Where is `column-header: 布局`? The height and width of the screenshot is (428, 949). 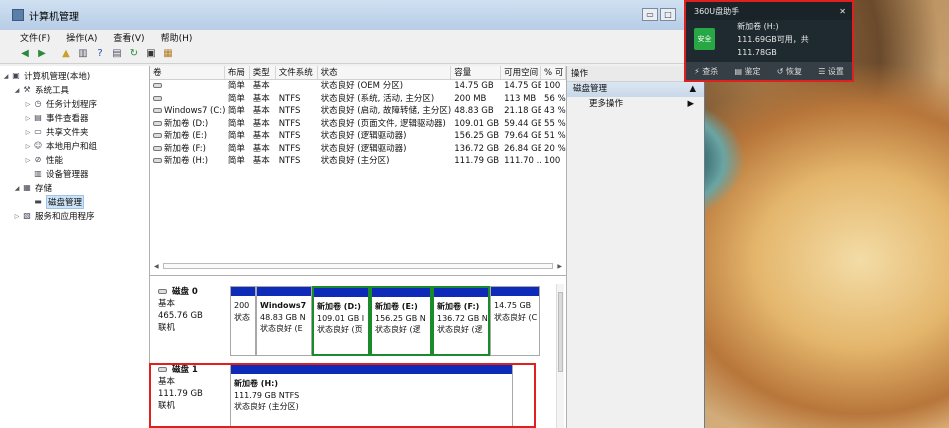 column-header: 布局 is located at coordinates (237, 72).